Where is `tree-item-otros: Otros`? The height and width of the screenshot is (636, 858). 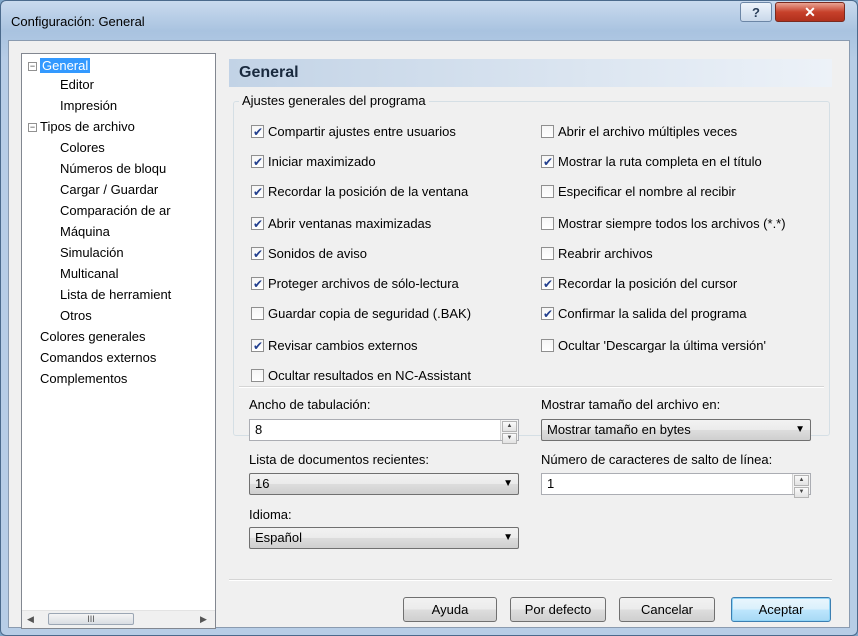
tree-item-otros: Otros is located at coordinates (76, 316).